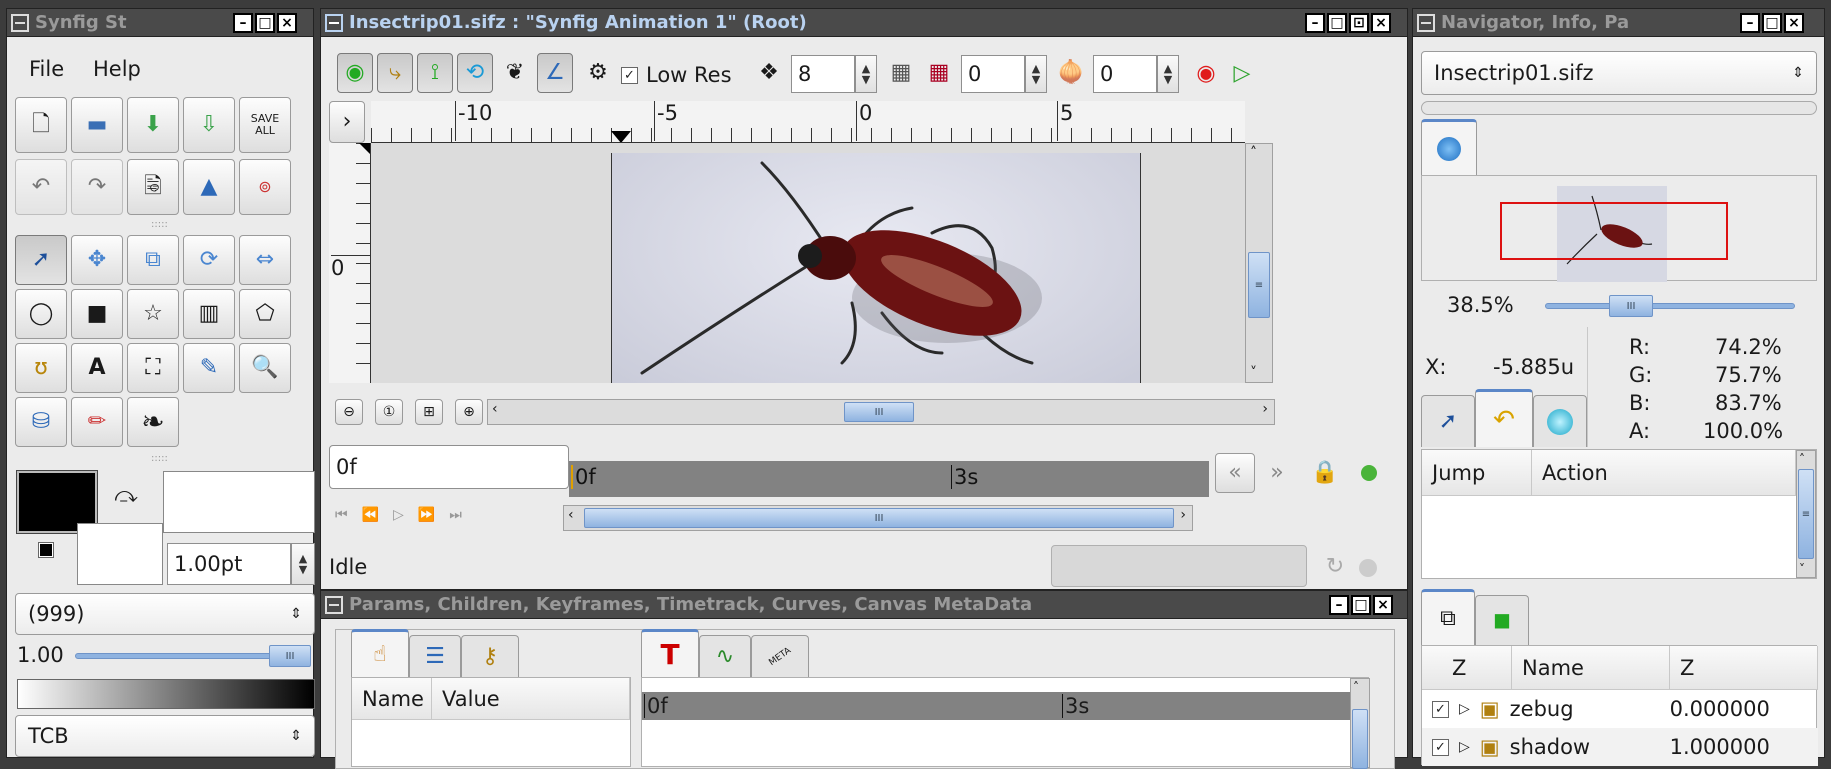 This screenshot has width=1831, height=769. I want to click on show-vertices-button: ⟟, so click(435, 73).